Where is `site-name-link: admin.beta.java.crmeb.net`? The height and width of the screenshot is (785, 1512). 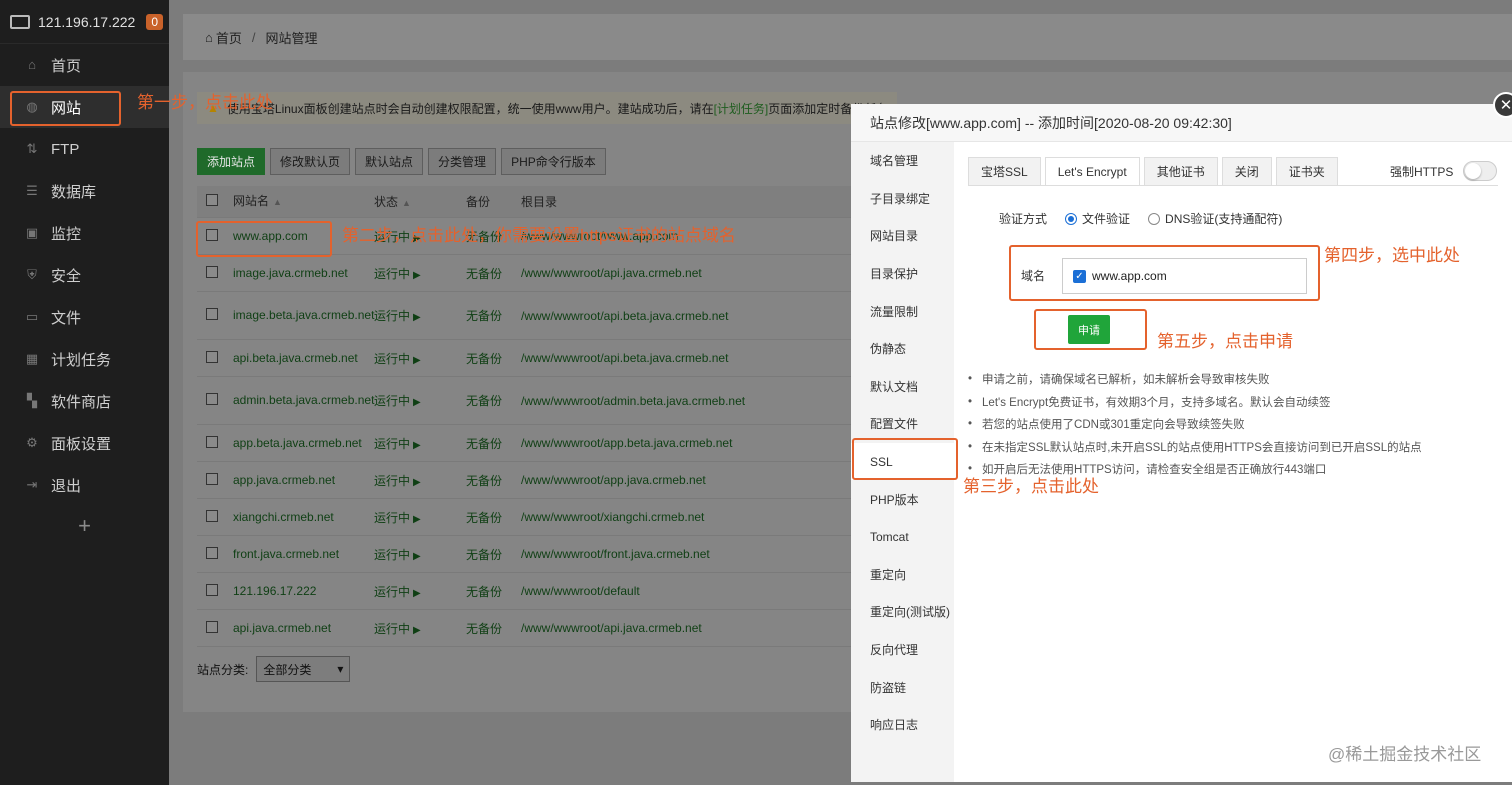
site-name-link: admin.beta.java.crmeb.net is located at coordinates (300, 400).